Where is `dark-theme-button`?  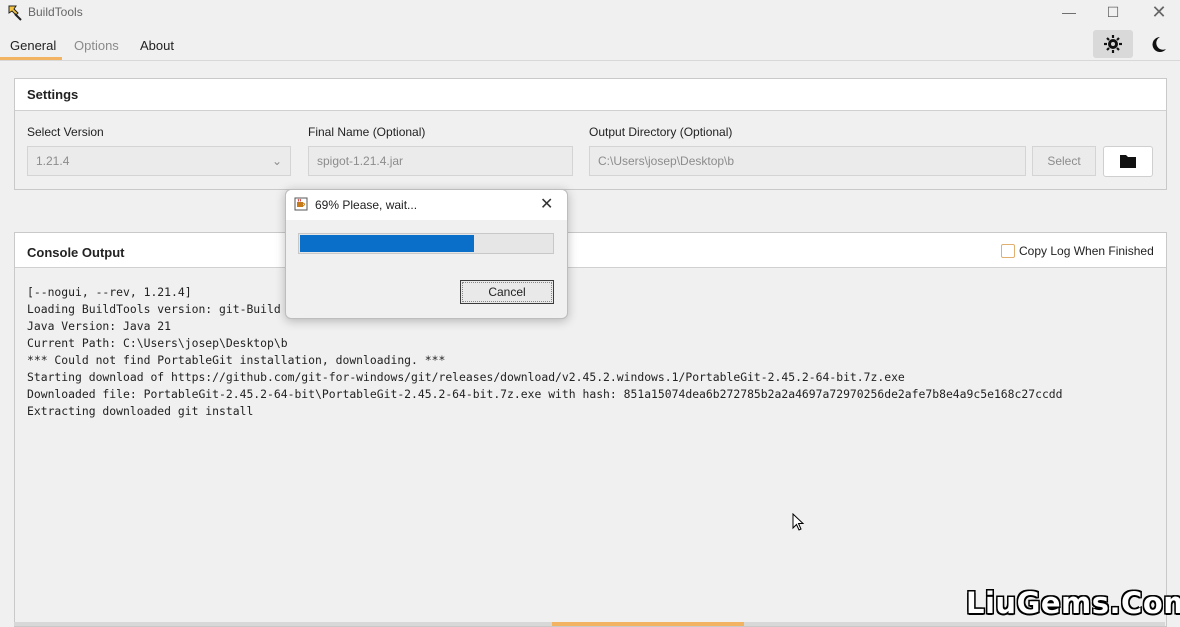 dark-theme-button is located at coordinates (1158, 44).